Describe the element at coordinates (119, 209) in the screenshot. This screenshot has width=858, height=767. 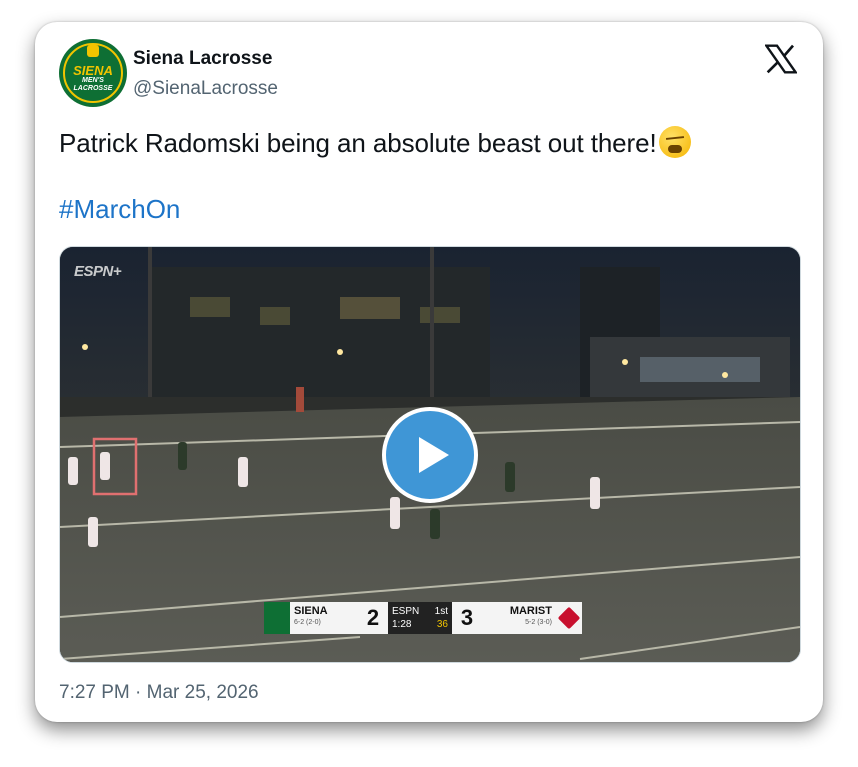
I see `hashtag-link: #MarchOn` at that location.